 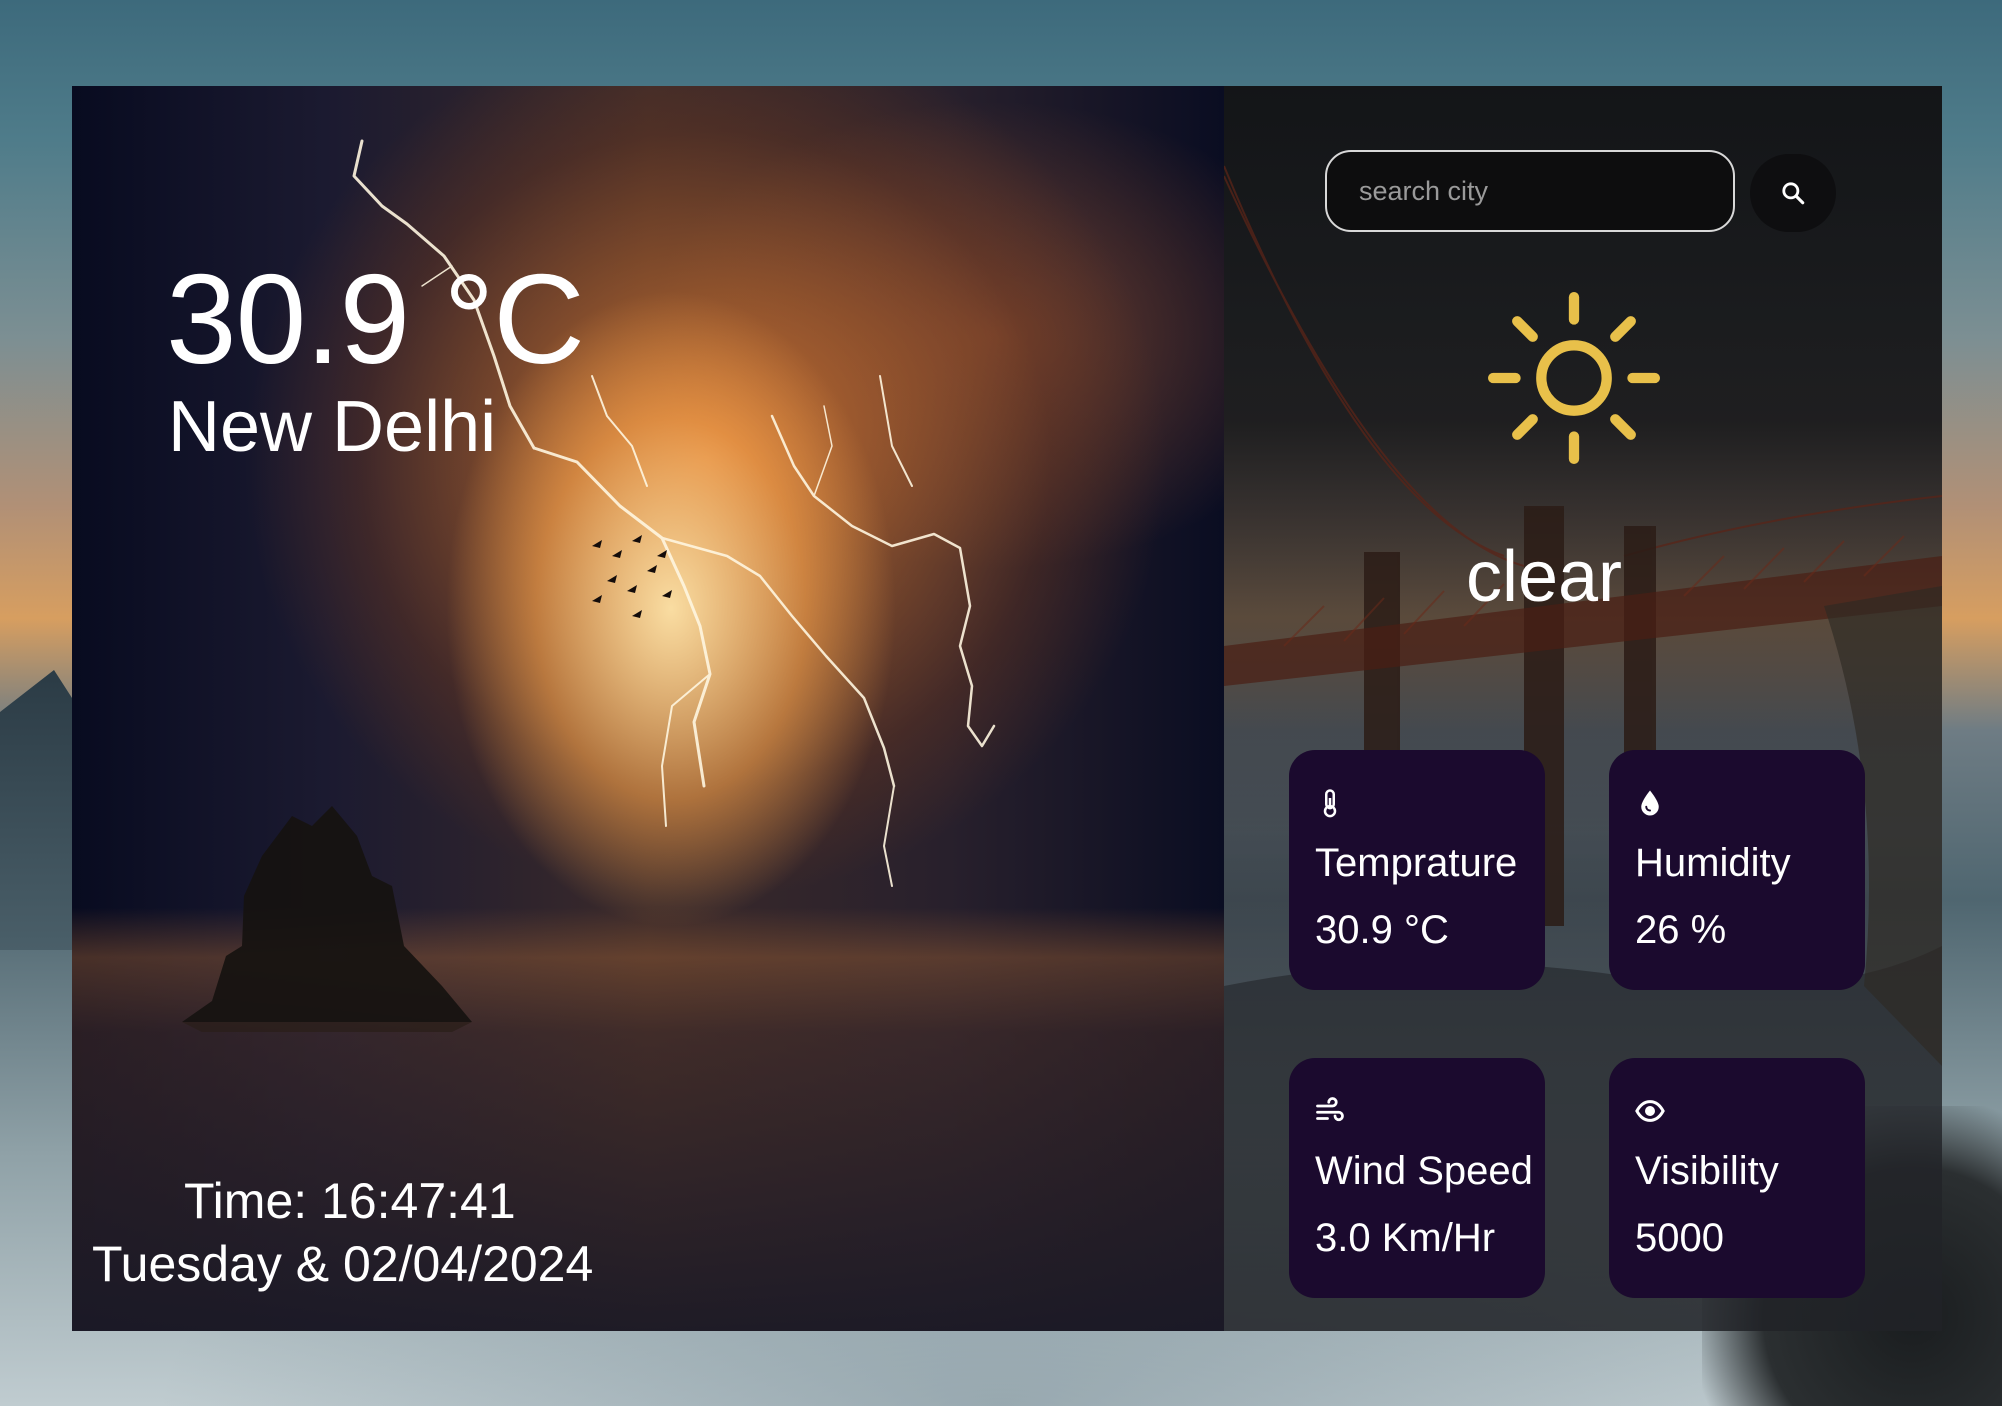 What do you see at coordinates (375, 319) in the screenshot?
I see `current-temperature: 30.9 °C` at bounding box center [375, 319].